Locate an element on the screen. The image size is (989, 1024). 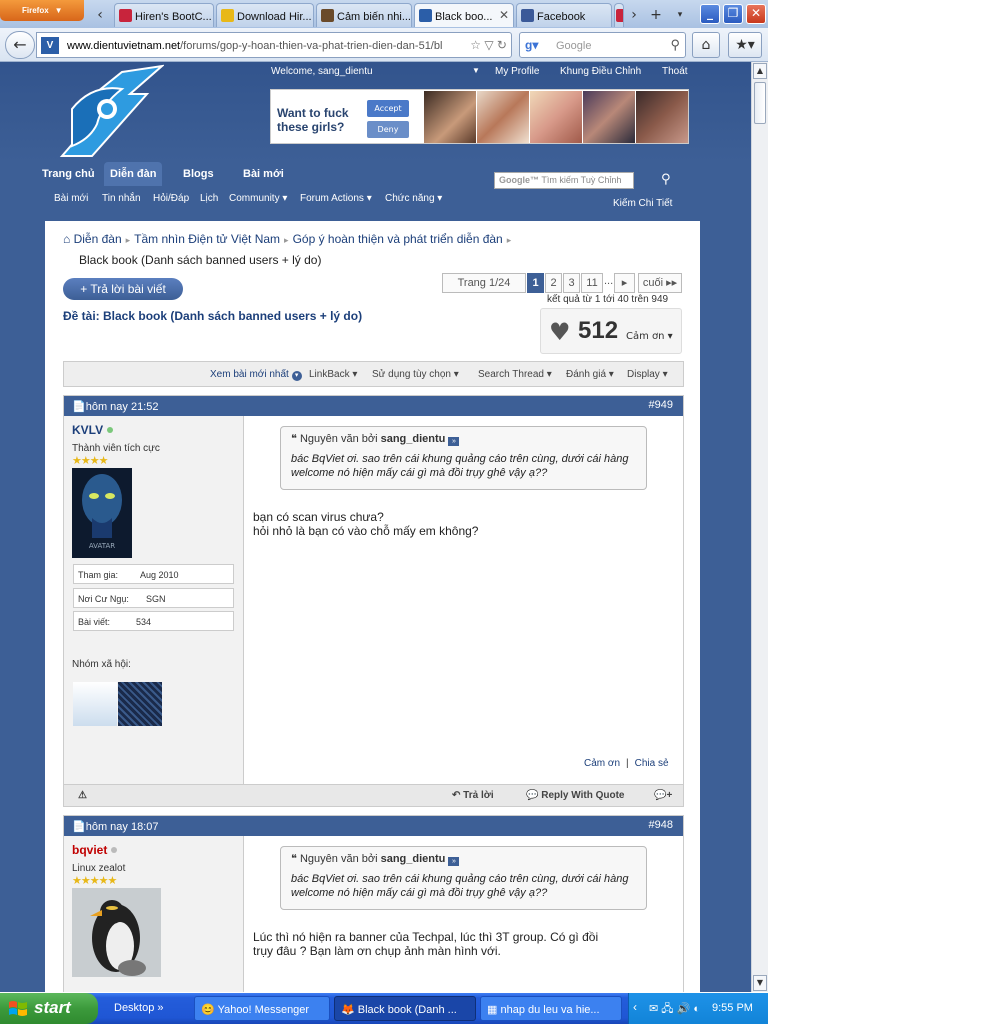
tab-scroll-right-icon: › is located at coordinates (634, 15).